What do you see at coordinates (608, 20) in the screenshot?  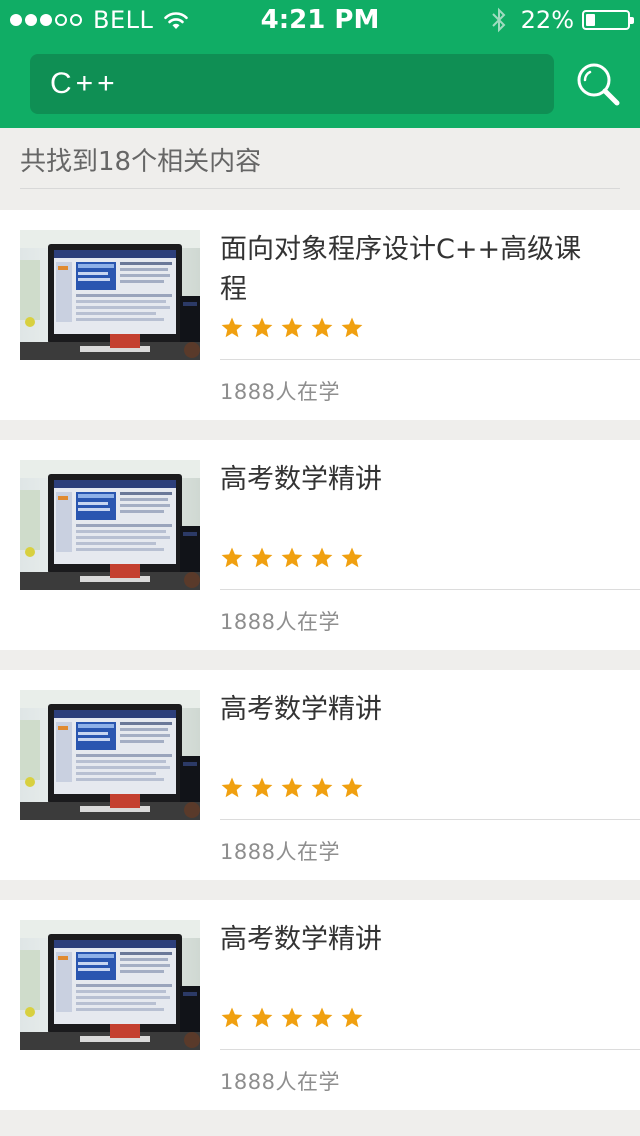 I see `battery-icon` at bounding box center [608, 20].